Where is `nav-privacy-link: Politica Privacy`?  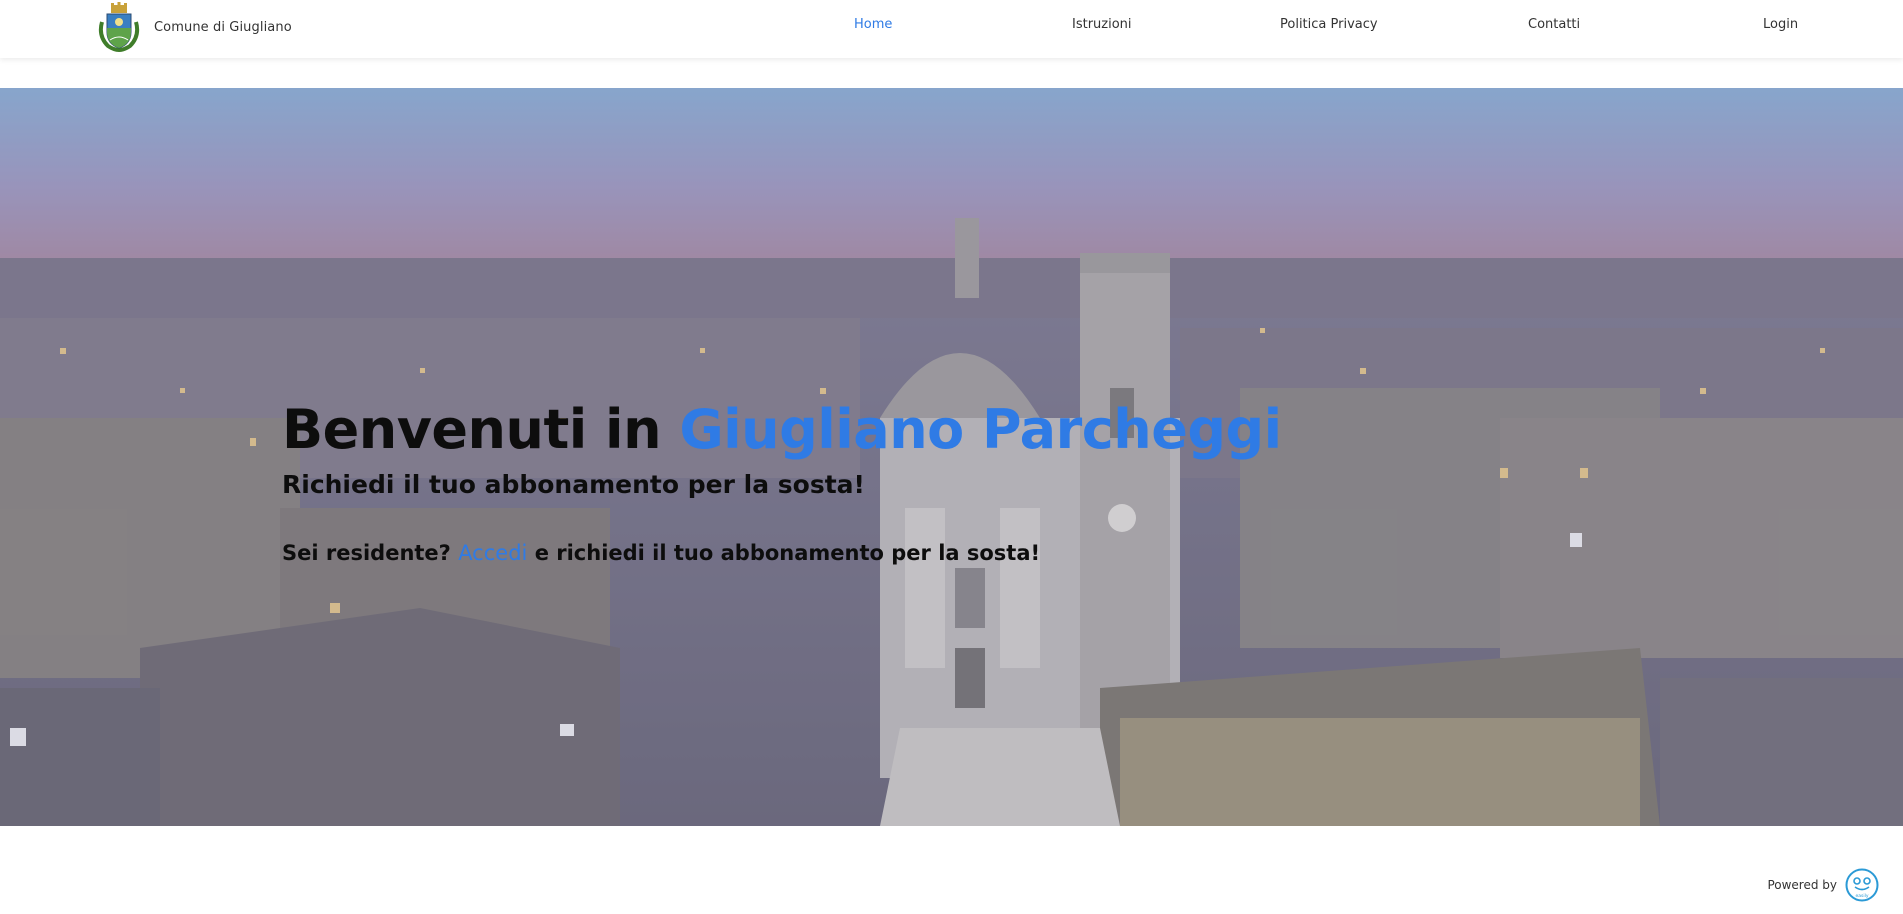
nav-privacy-link: Politica Privacy is located at coordinates (1329, 24).